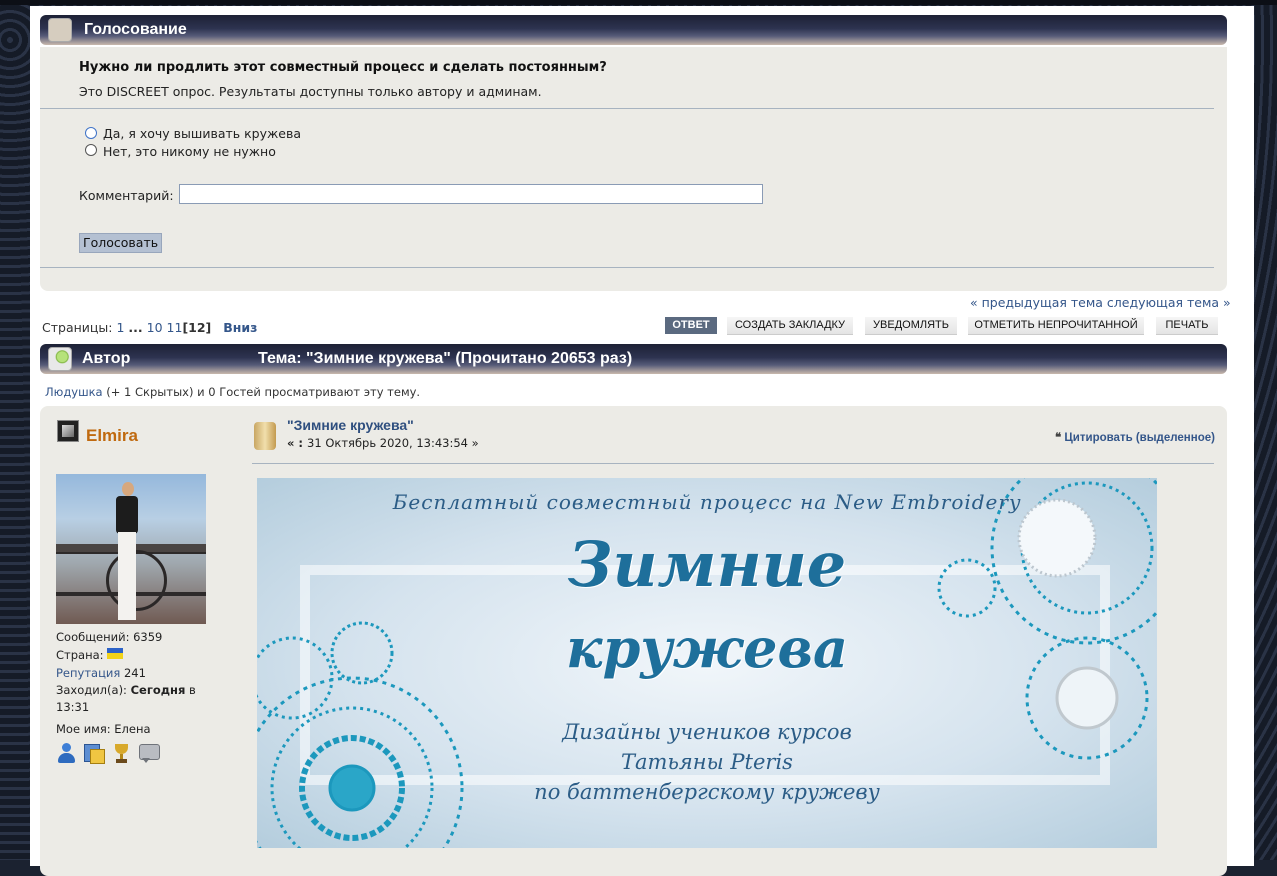 This screenshot has width=1277, height=876. Describe the element at coordinates (240, 327) in the screenshot. I see `go-down-link: Вниз` at that location.